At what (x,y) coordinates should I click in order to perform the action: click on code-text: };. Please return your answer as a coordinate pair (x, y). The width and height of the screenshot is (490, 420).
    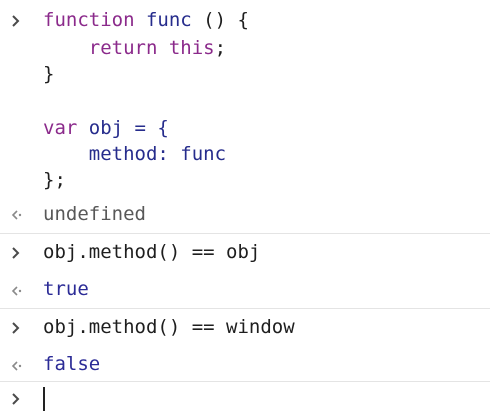
    Looking at the image, I should click on (54, 180).